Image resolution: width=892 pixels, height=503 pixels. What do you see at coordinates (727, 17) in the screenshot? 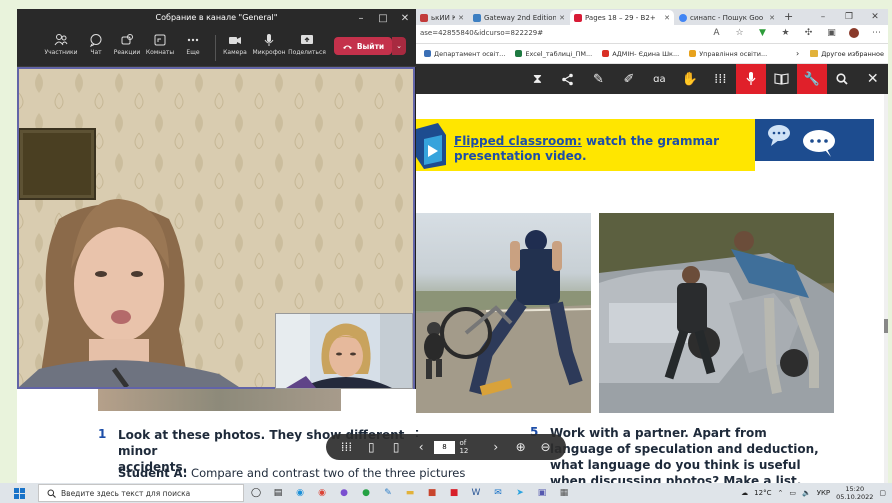
I see `browser-tab-4: синапс - Пошук Goo ✕` at bounding box center [727, 17].